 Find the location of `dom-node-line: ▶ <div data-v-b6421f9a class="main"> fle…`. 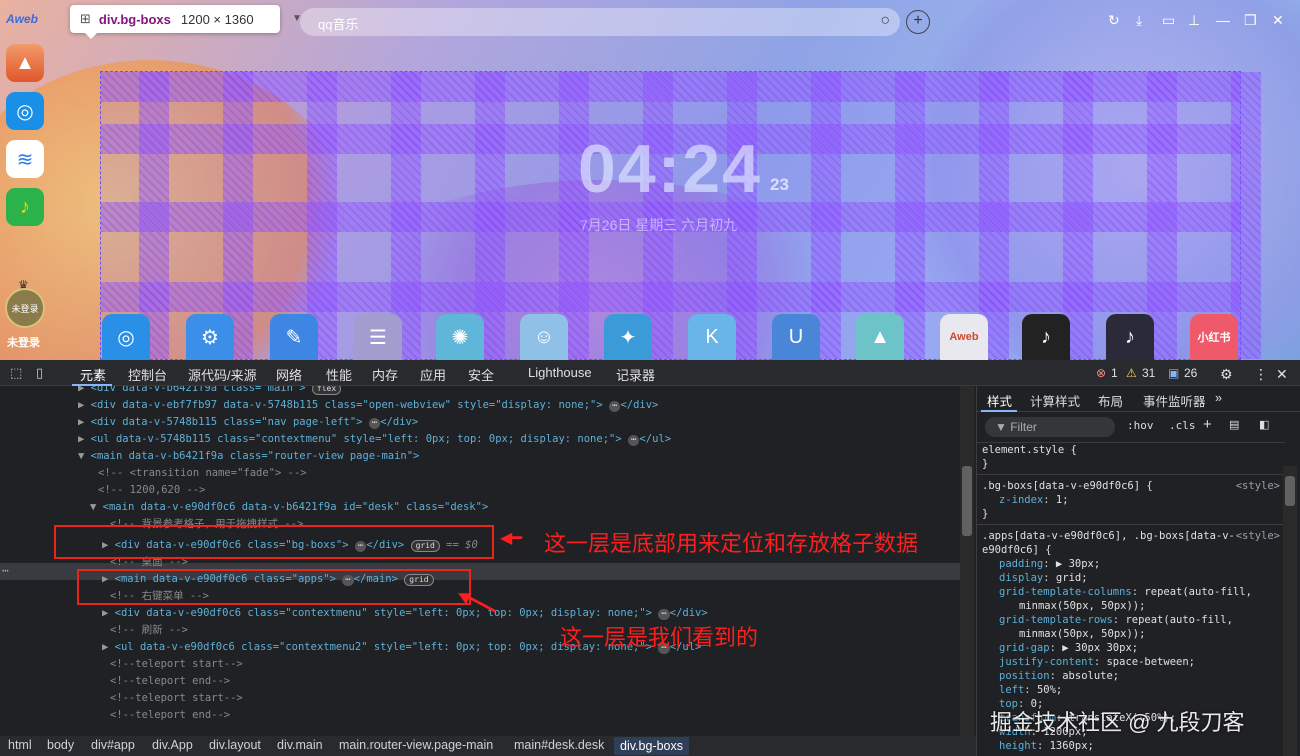

dom-node-line: ▶ <div data-v-b6421f9a class="main"> fle… is located at coordinates (209, 391).